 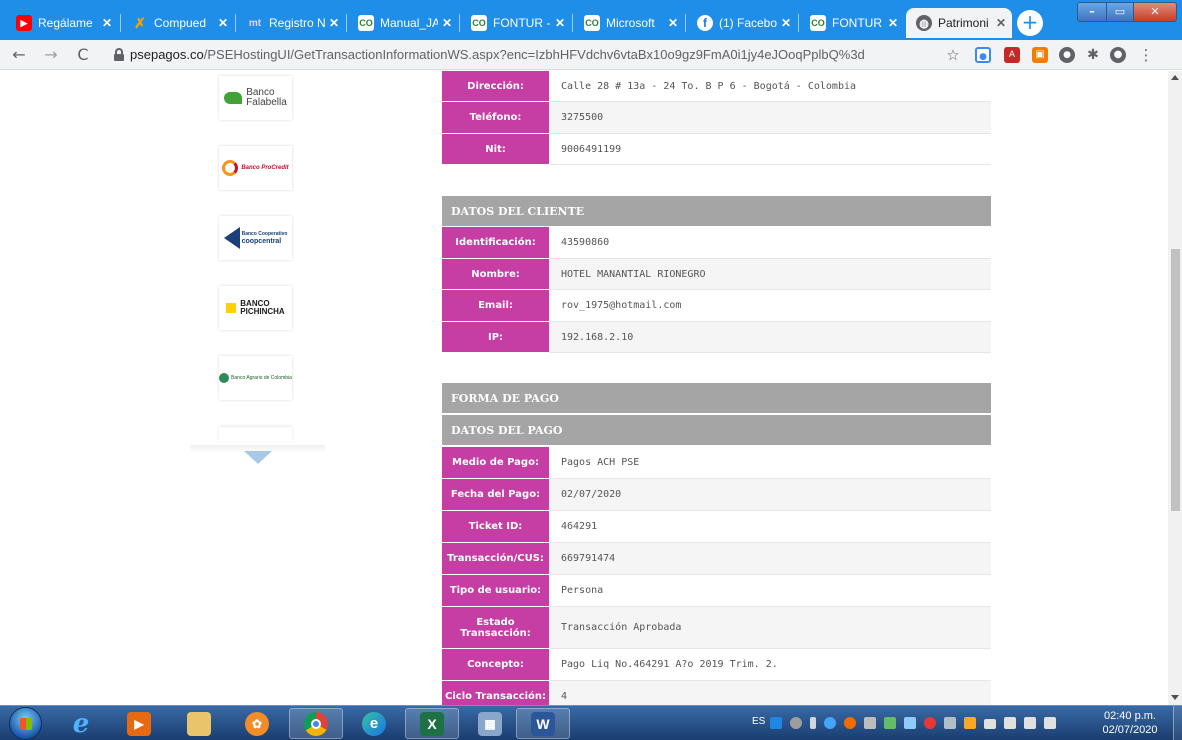 I want to click on chat-extension-icon: ●, so click(x=1067, y=55).